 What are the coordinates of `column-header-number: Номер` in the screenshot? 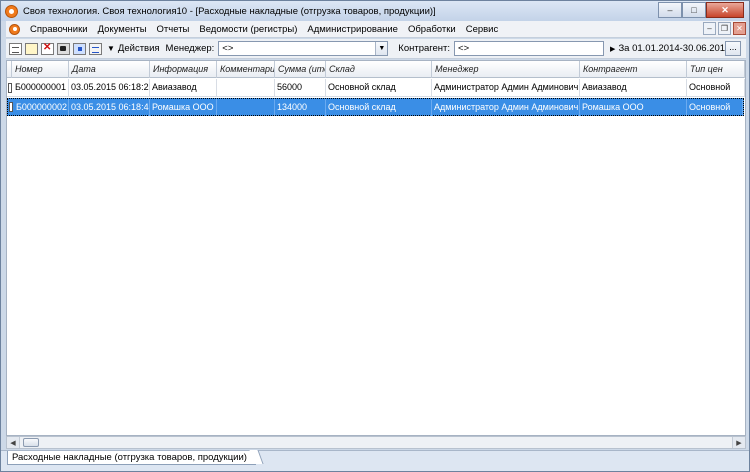 It's located at (40, 69).